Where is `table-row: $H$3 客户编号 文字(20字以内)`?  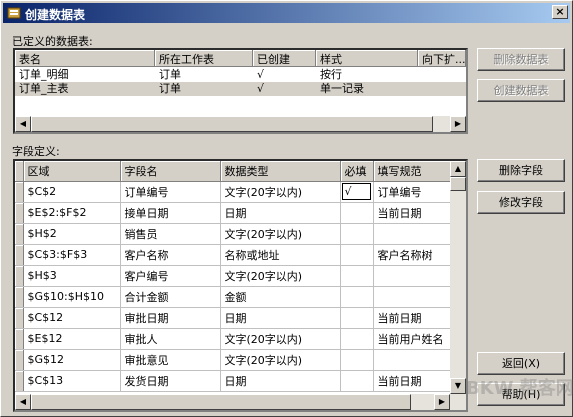 table-row: $H$3 客户编号 文字(20字以内) is located at coordinates (234, 276).